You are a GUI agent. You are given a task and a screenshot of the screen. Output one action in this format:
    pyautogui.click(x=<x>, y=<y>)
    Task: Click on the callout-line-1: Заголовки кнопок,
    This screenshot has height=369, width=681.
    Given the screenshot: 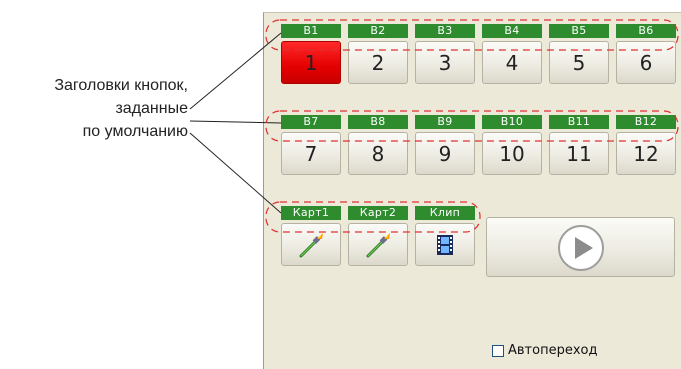 What is the action you would take?
    pyautogui.click(x=121, y=85)
    